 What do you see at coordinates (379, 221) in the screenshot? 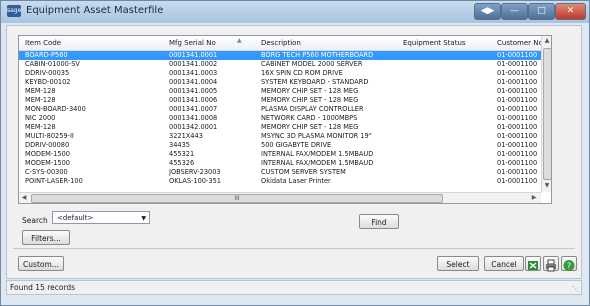
I see `find-button: Find` at bounding box center [379, 221].